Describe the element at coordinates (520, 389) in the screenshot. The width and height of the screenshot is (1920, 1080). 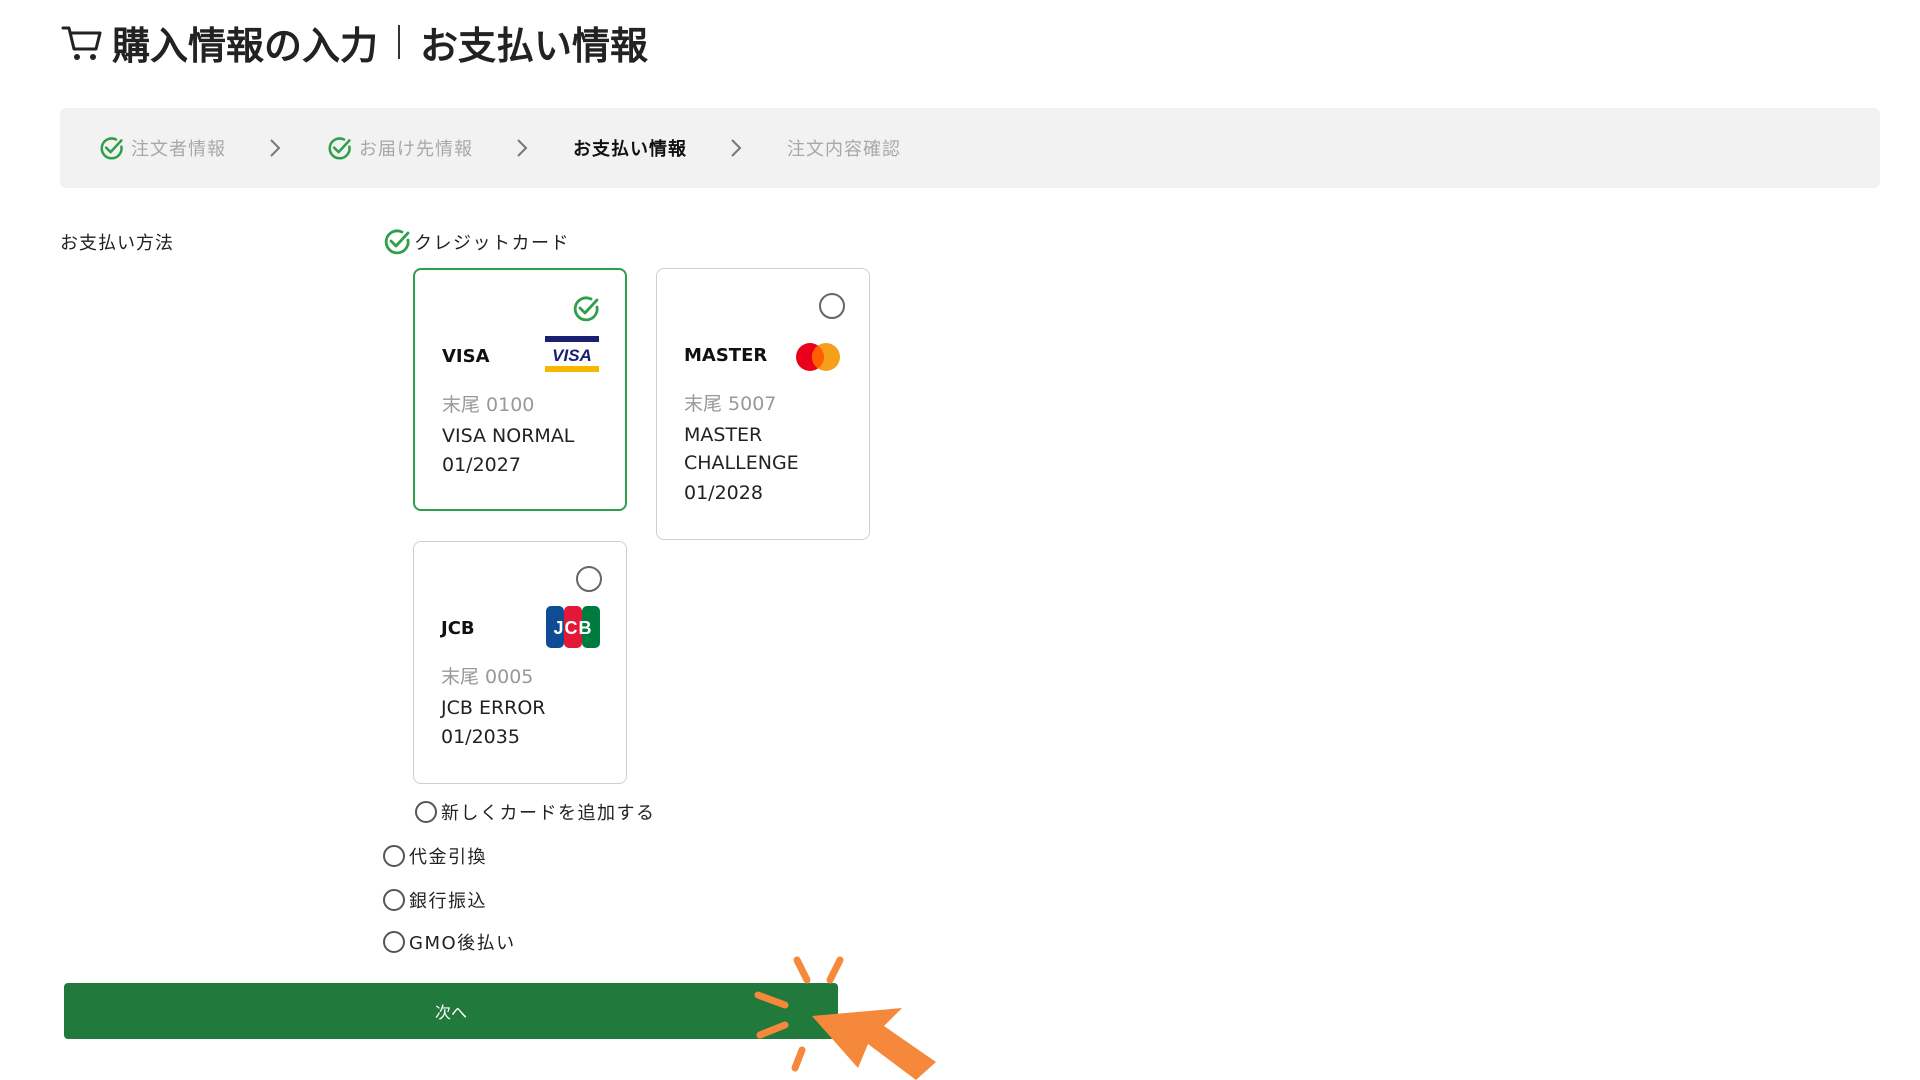
I see `saved-card-visa: VISA VISA 末尾 0100 VISA NORMAL 01/2027` at that location.